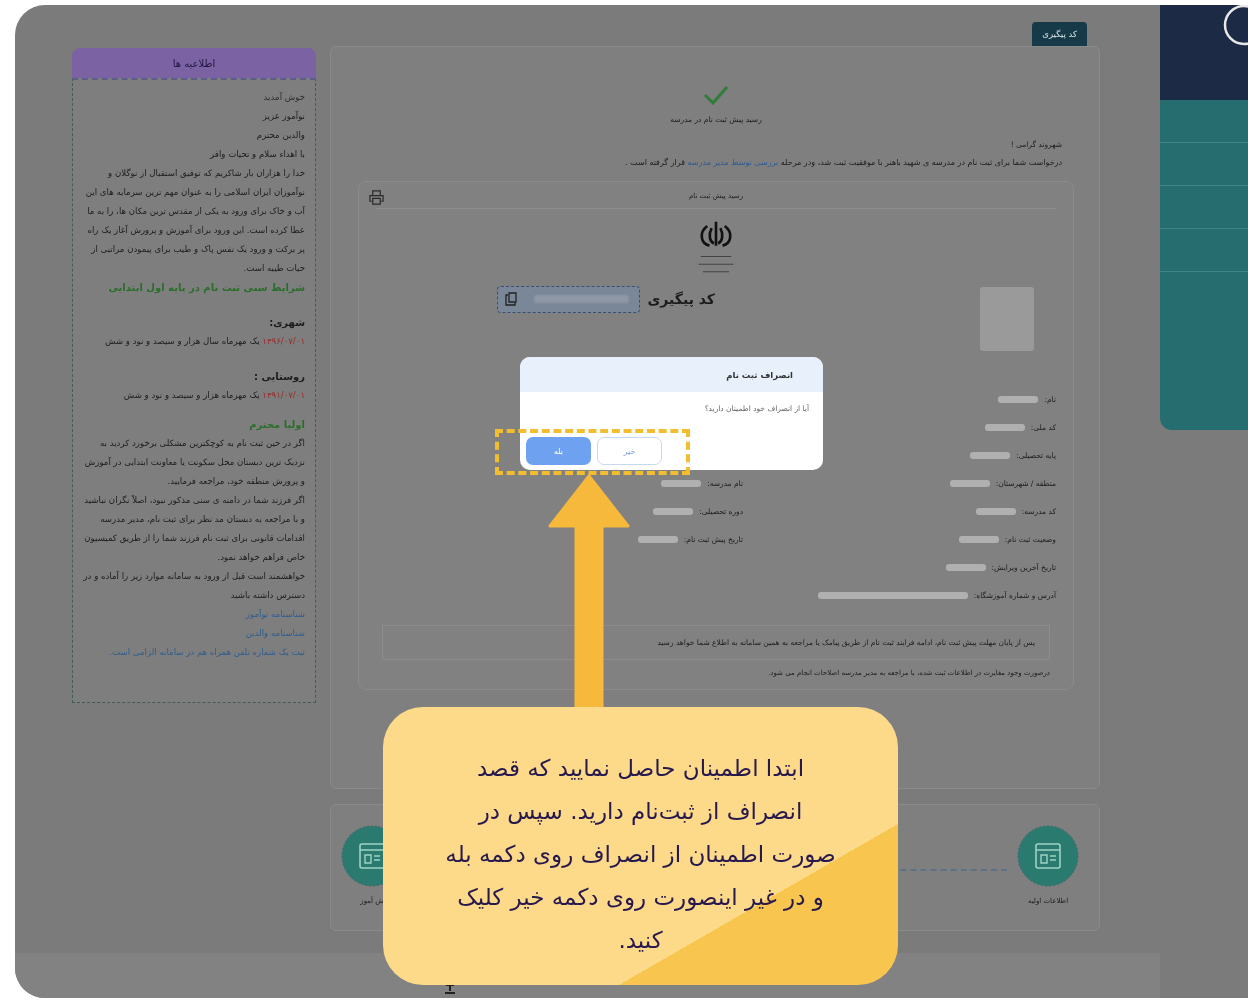 This screenshot has height=1003, width=1248. I want to click on print-icon, so click(376, 197).